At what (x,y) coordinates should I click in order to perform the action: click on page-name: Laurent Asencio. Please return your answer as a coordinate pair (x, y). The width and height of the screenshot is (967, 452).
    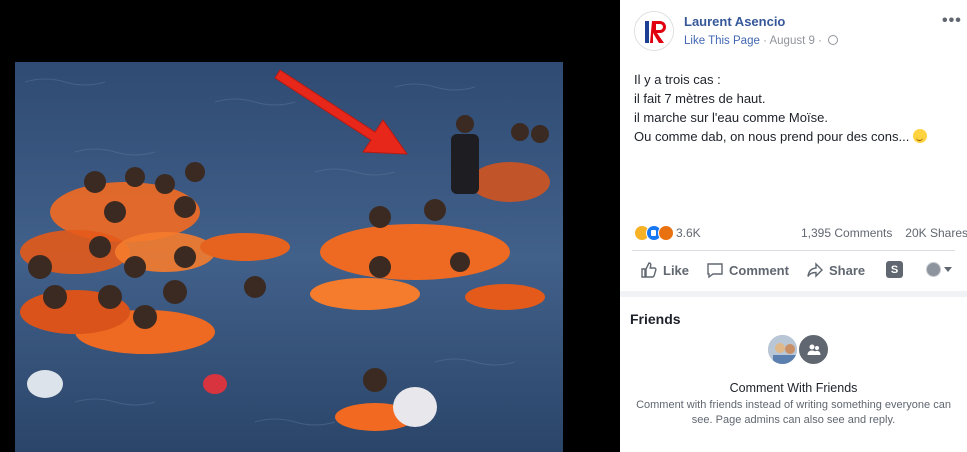
    Looking at the image, I should click on (734, 21).